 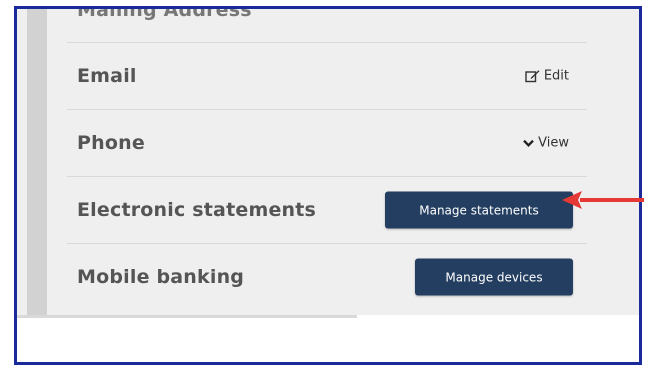 I want to click on row-label-electronic-statements: Electronic statements, so click(x=197, y=210).